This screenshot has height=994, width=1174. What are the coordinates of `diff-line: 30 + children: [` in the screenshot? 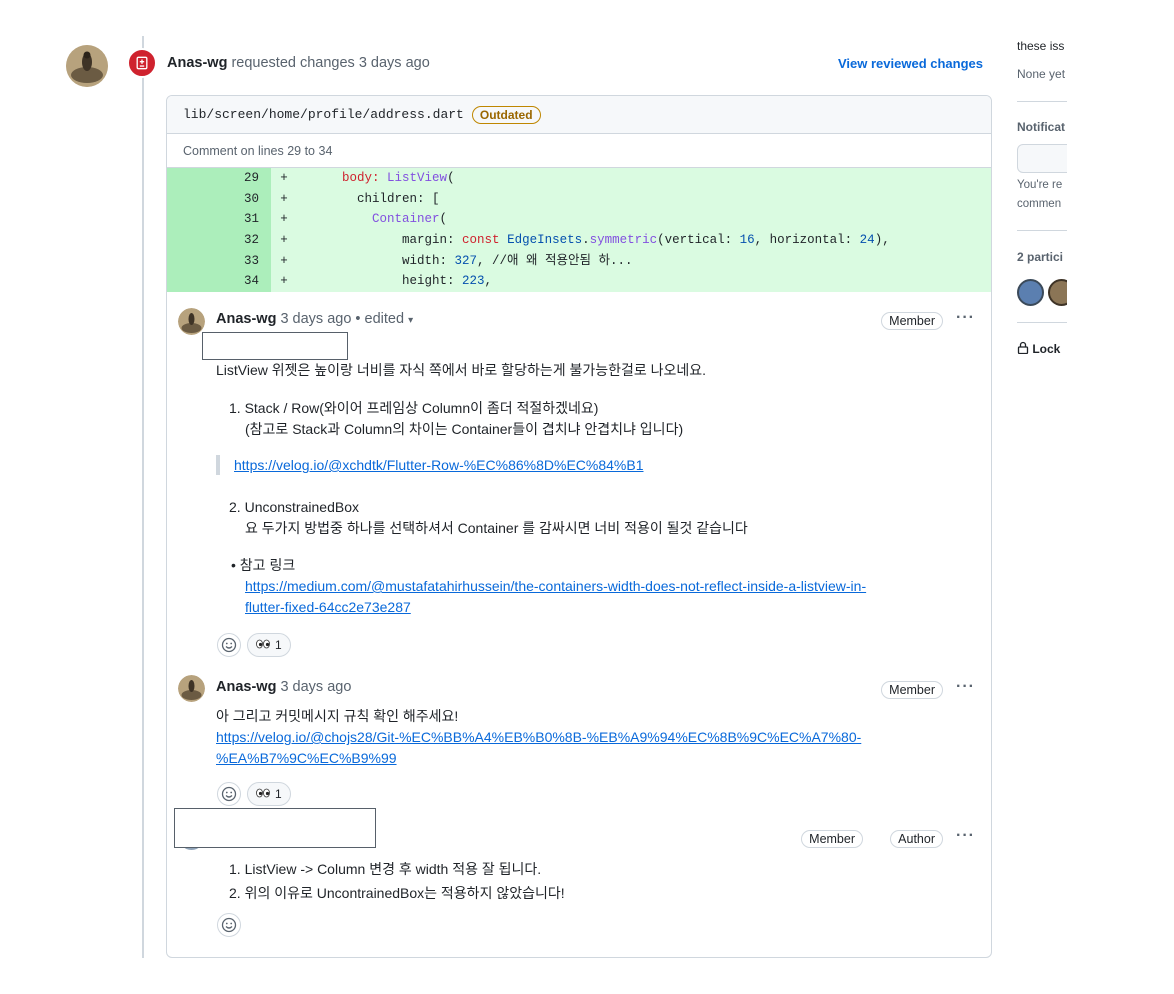 It's located at (579, 199).